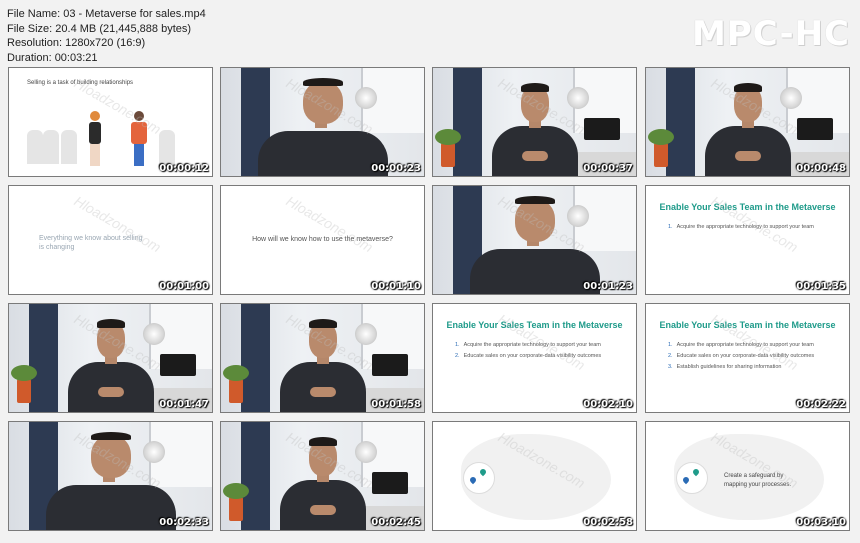 Image resolution: width=860 pixels, height=543 pixels. I want to click on video-thumbnail: Hloadzone.com 00:00:37, so click(534, 122).